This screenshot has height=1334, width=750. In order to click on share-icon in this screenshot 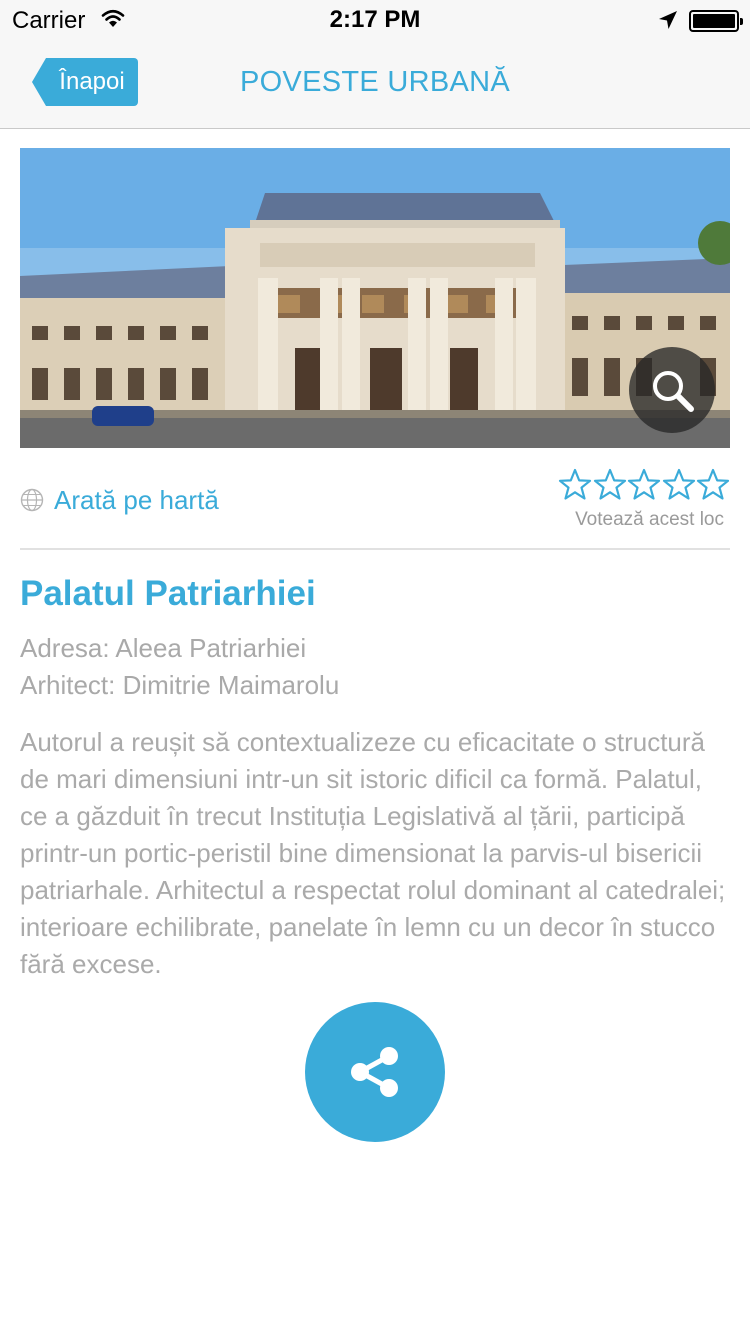, I will do `click(374, 1072)`.